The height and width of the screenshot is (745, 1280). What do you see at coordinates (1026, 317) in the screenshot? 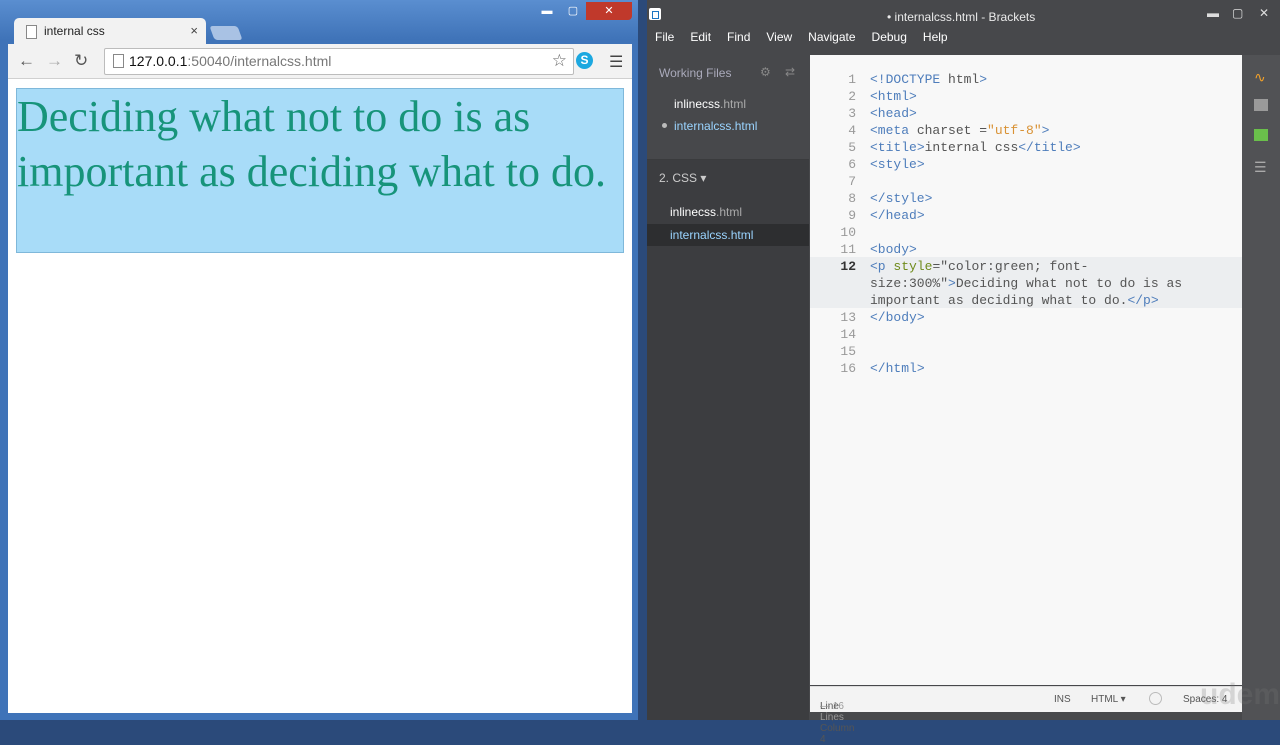
I see `code-line: 13 </body>` at bounding box center [1026, 317].